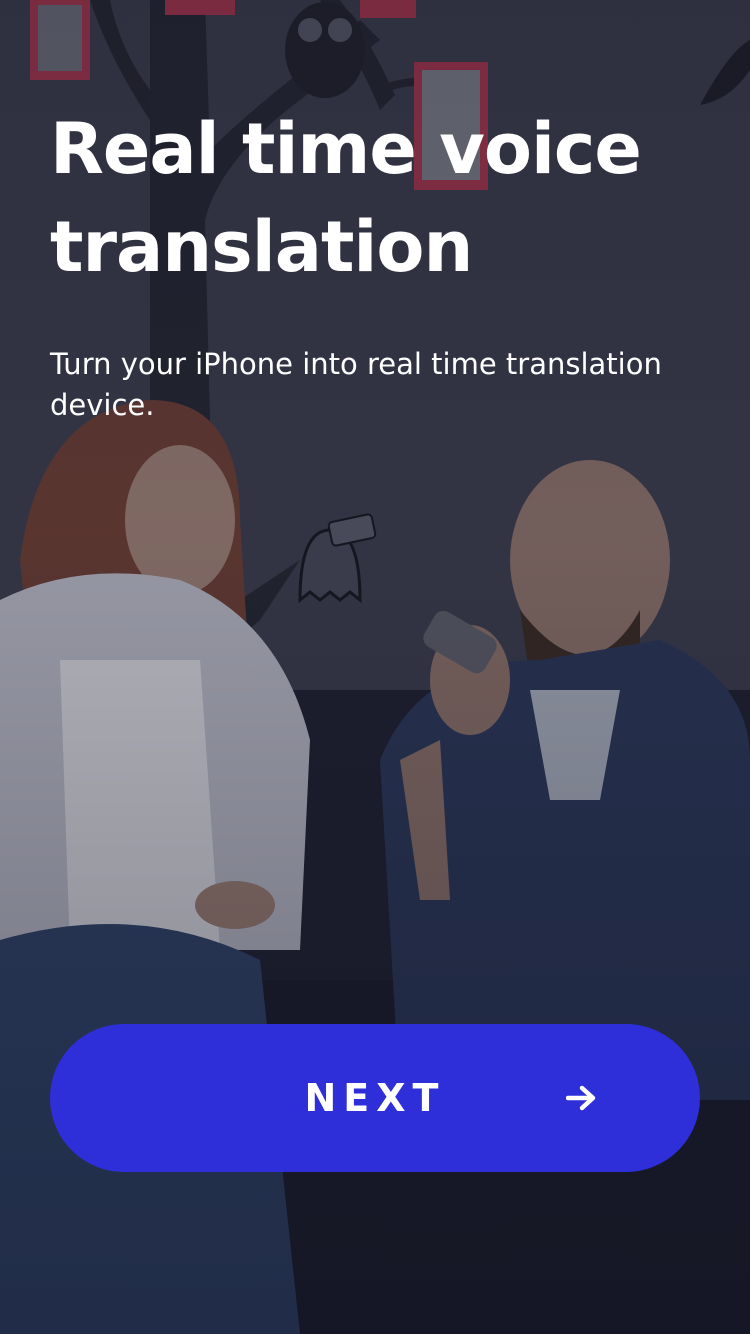 The height and width of the screenshot is (1334, 750). I want to click on arrow-right-icon, so click(581, 1098).